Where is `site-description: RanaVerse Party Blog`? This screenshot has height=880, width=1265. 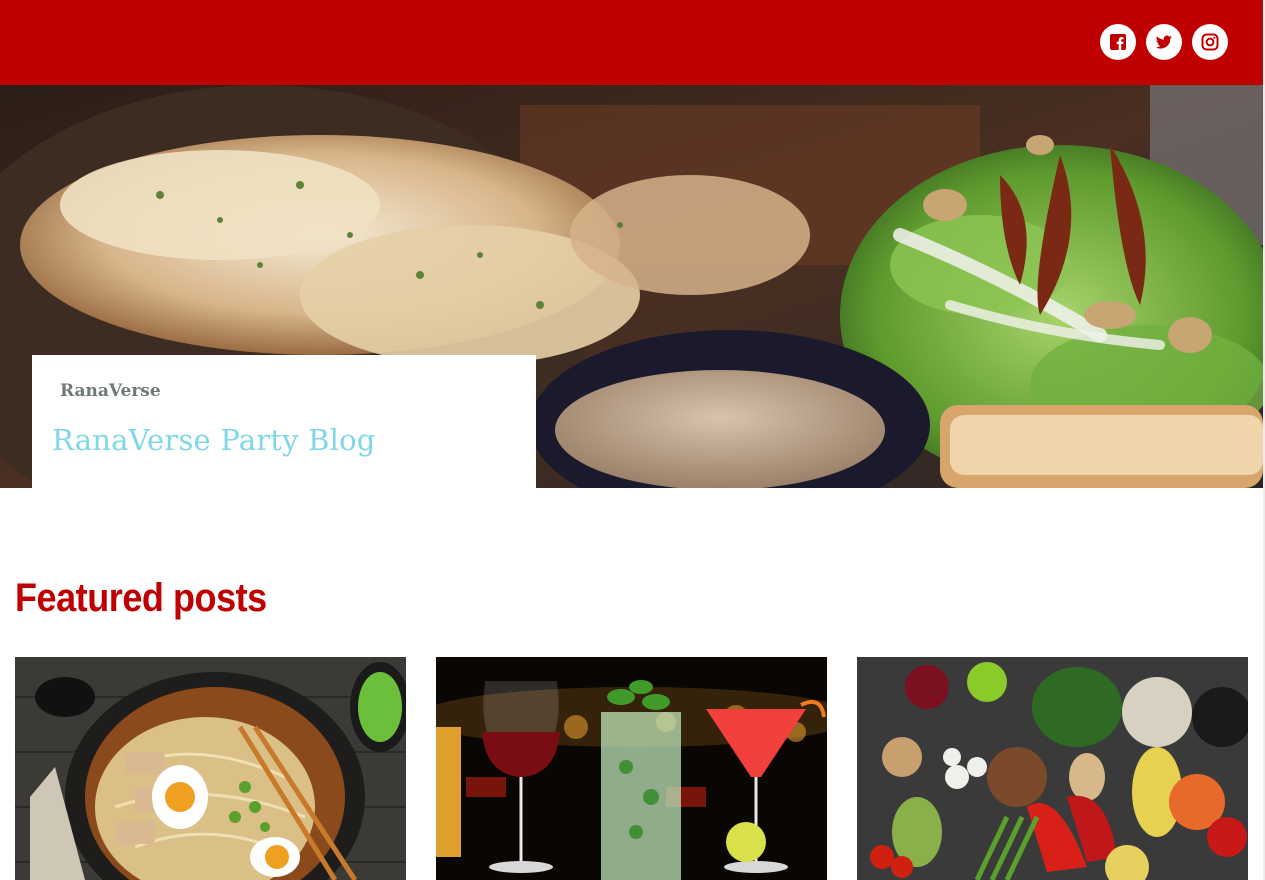 site-description: RanaVerse Party Blog is located at coordinates (214, 440).